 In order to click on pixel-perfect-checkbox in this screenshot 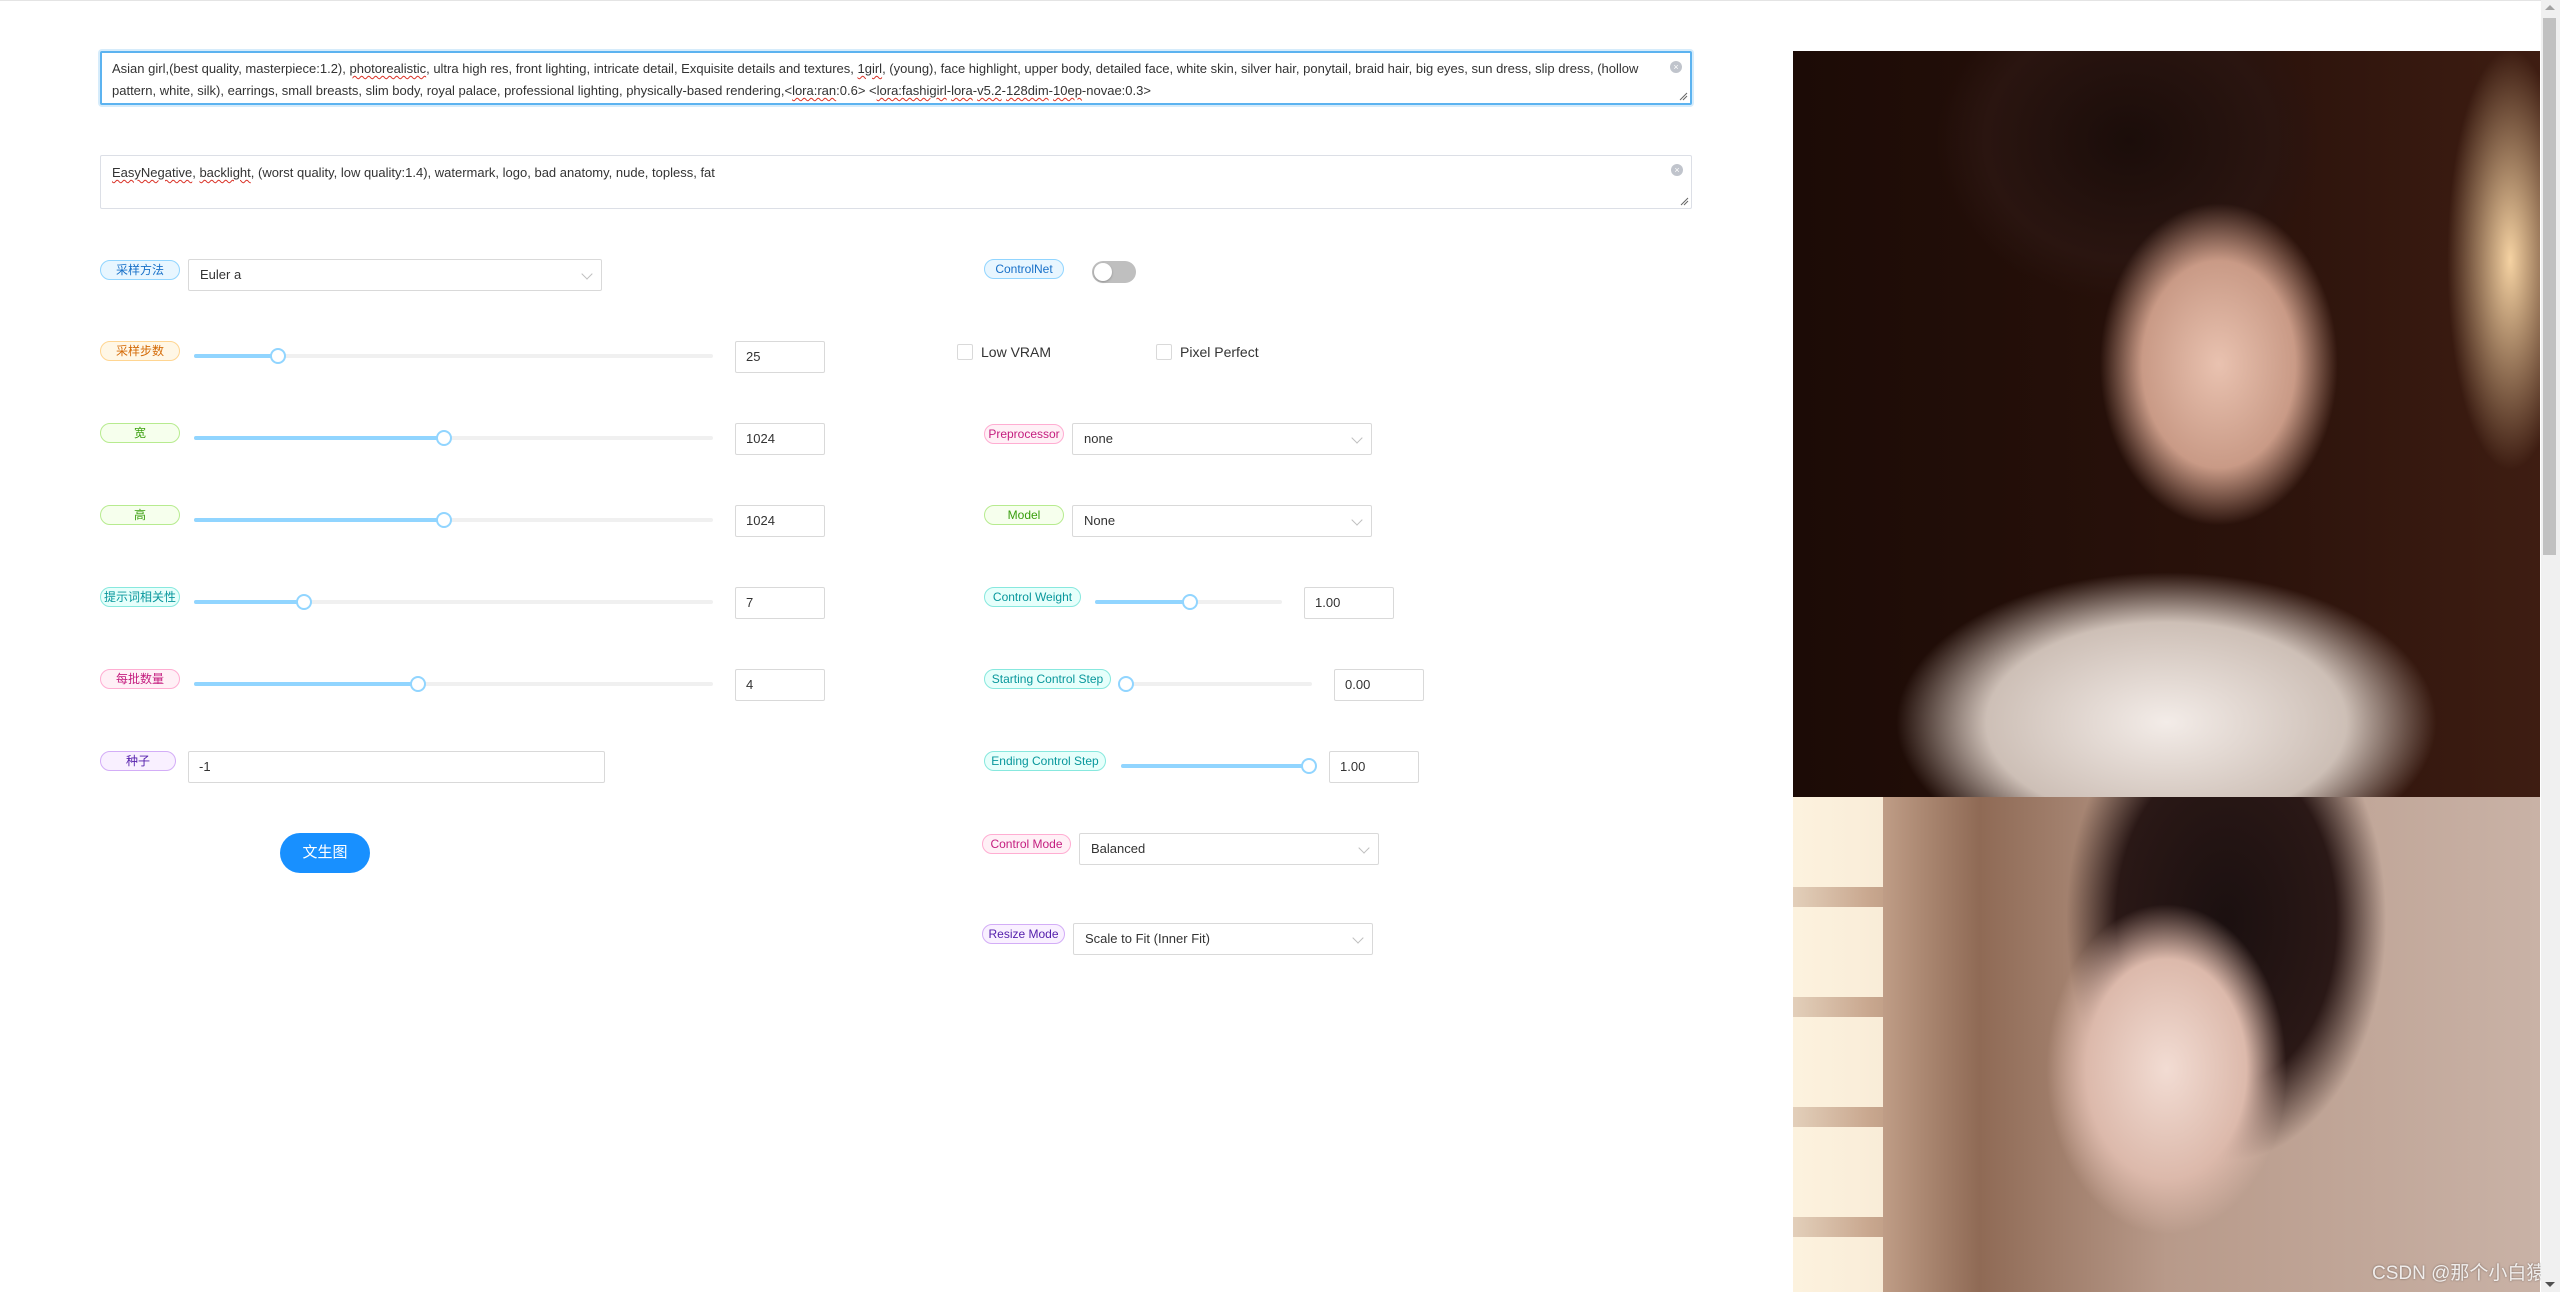, I will do `click(1164, 352)`.